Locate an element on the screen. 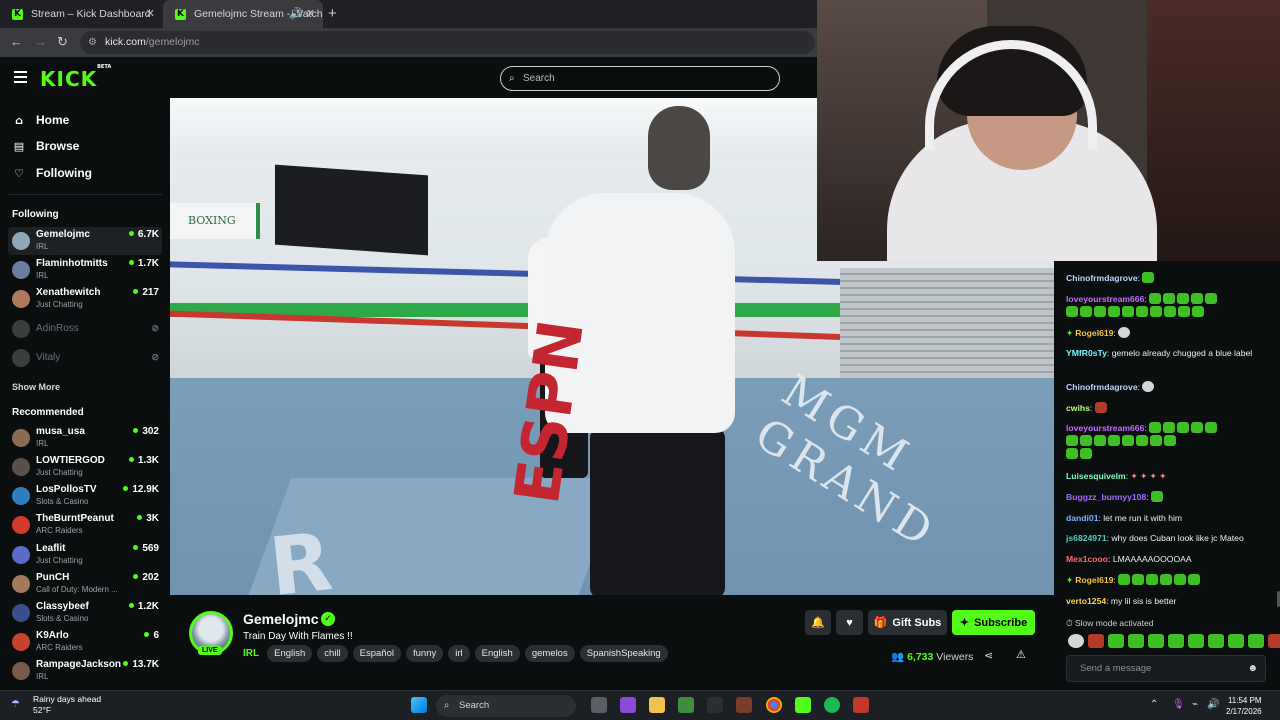 This screenshot has height=720, width=1280. browser-tab-stream: K Gemelojmc Stream - Watch 🔊 ✕ is located at coordinates (243, 14).